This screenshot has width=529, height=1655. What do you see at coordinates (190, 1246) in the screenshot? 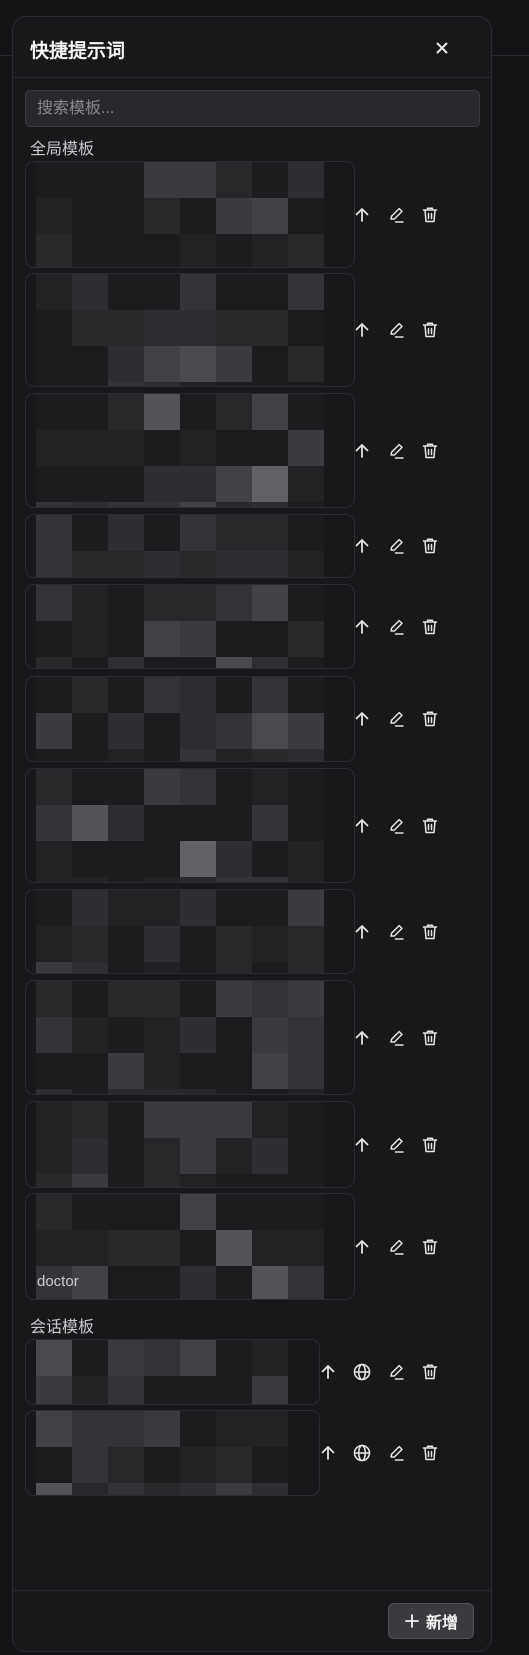
I see `template-card: doctor` at bounding box center [190, 1246].